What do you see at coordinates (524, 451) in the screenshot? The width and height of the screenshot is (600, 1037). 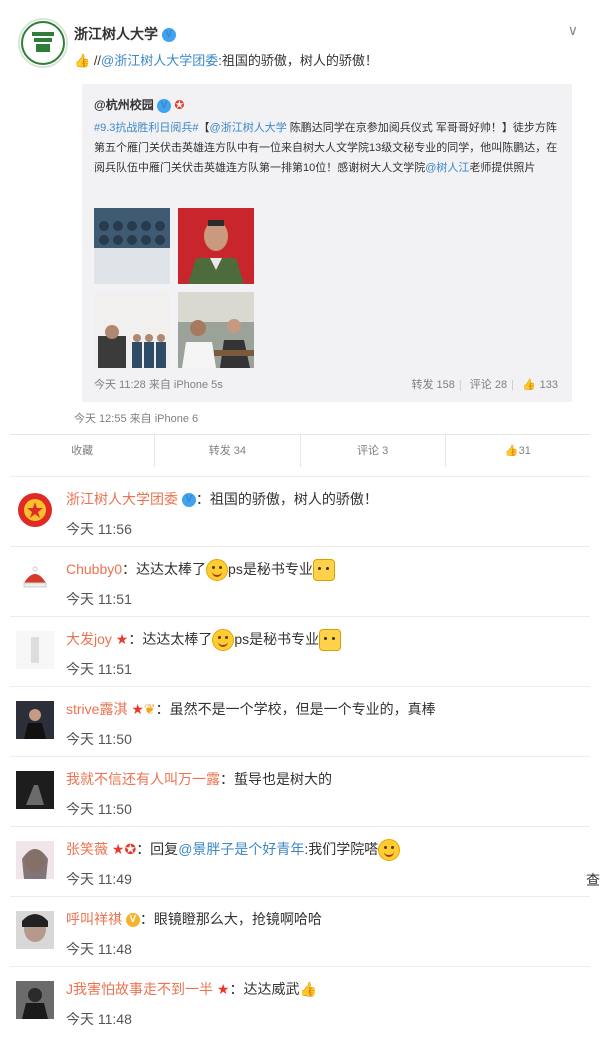 I see `like-count: 31` at bounding box center [524, 451].